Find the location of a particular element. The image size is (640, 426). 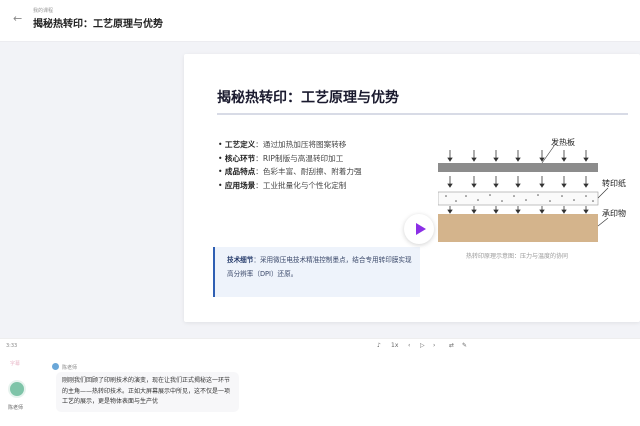

subtitle-toggle: 字幕 is located at coordinates (15, 363).